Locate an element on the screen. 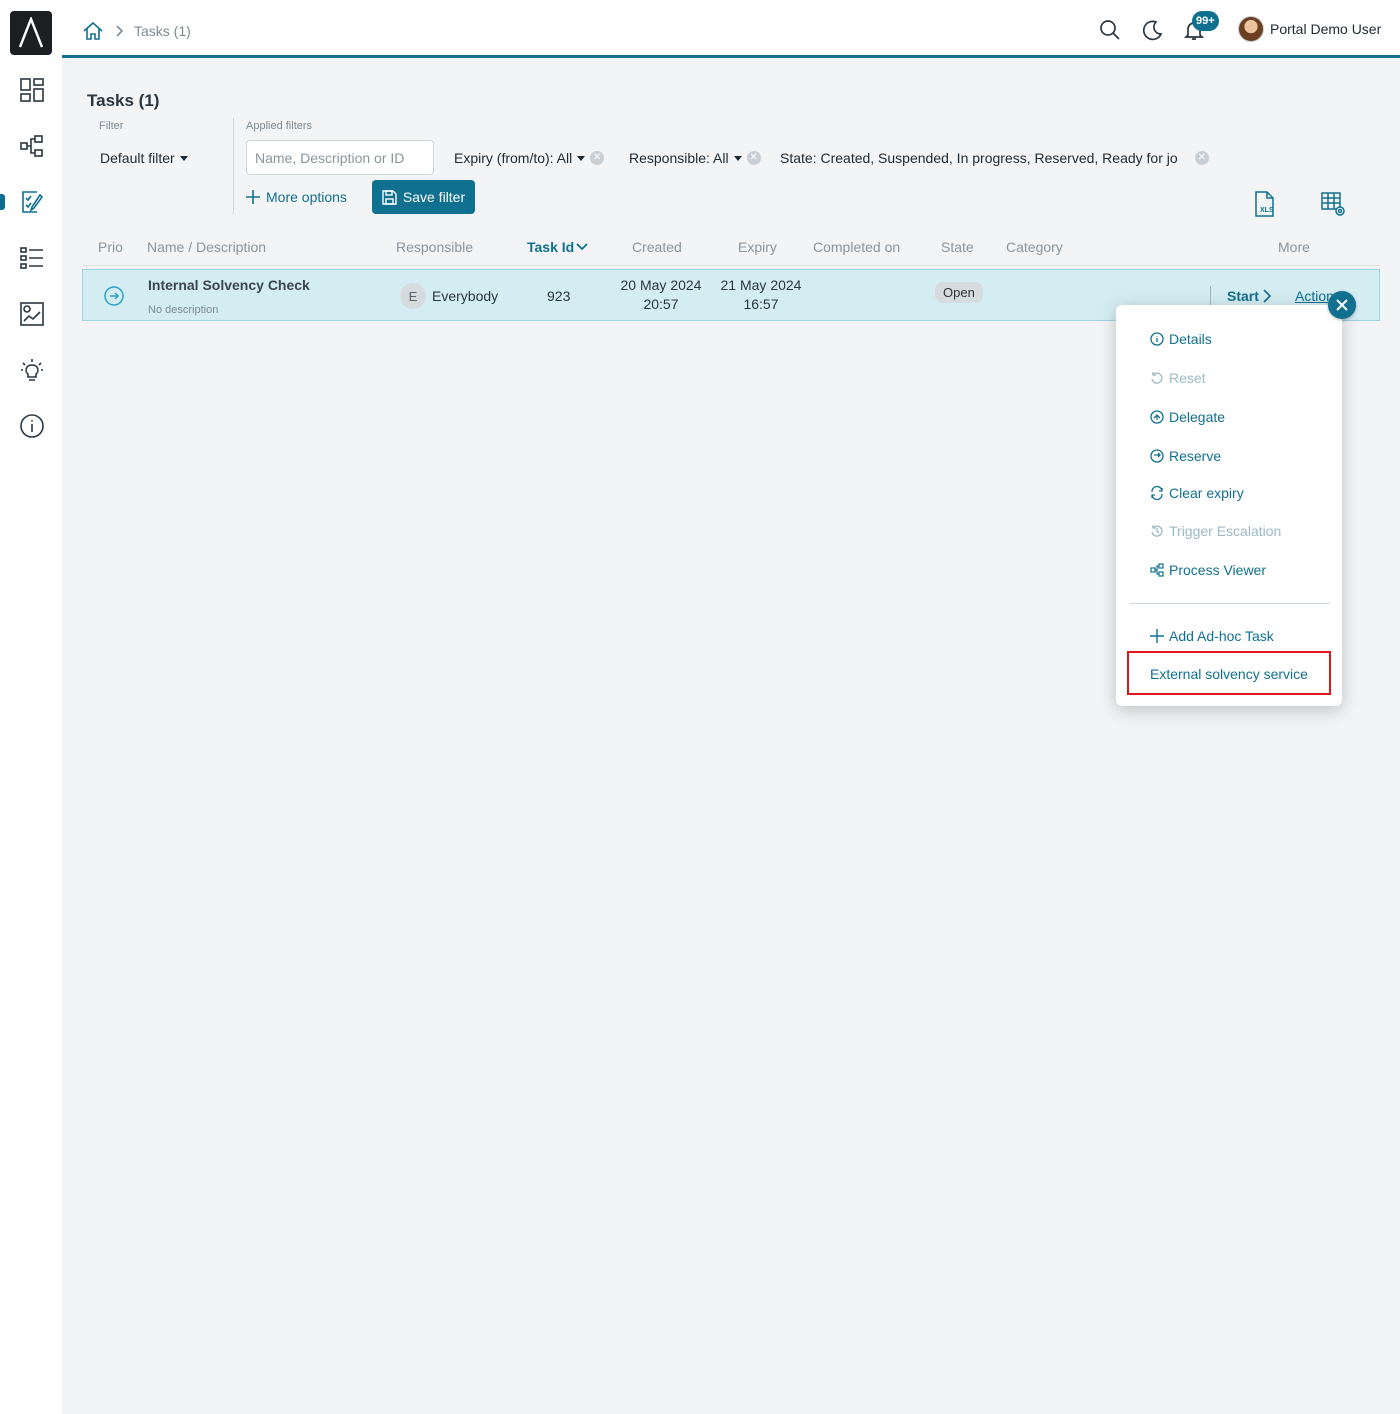  close-menu-button is located at coordinates (1342, 305).